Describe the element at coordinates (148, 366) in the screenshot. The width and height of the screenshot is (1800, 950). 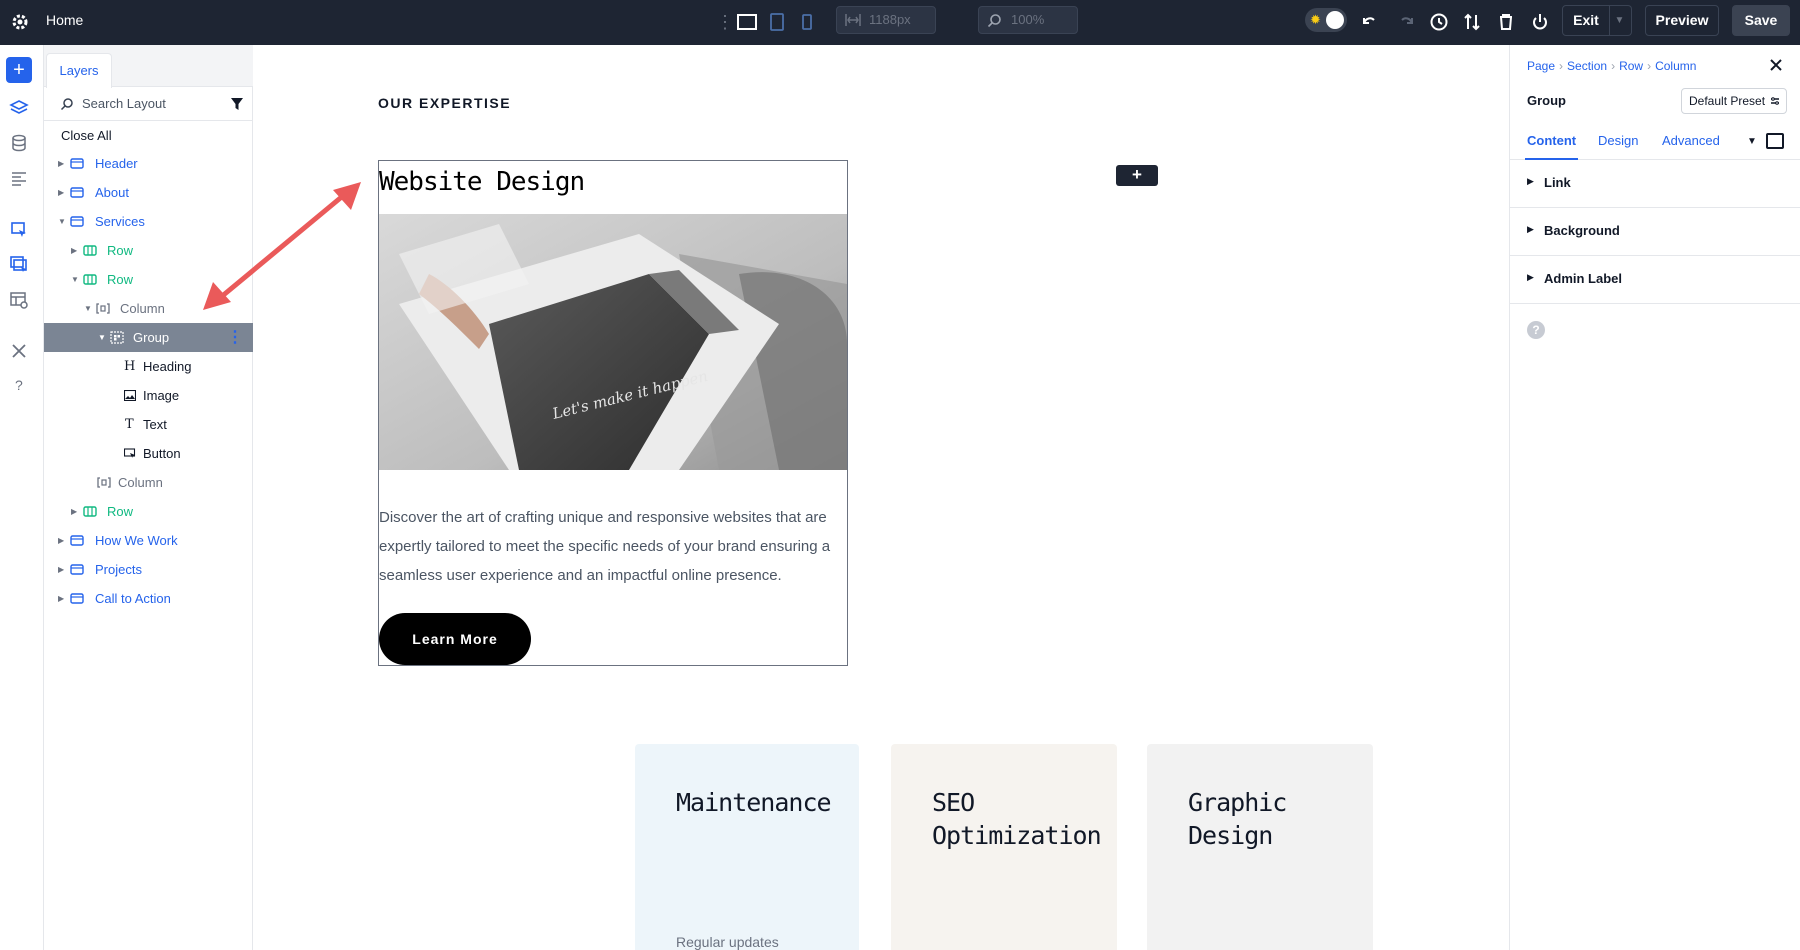
I see `layer-item-heading: H Heading` at that location.